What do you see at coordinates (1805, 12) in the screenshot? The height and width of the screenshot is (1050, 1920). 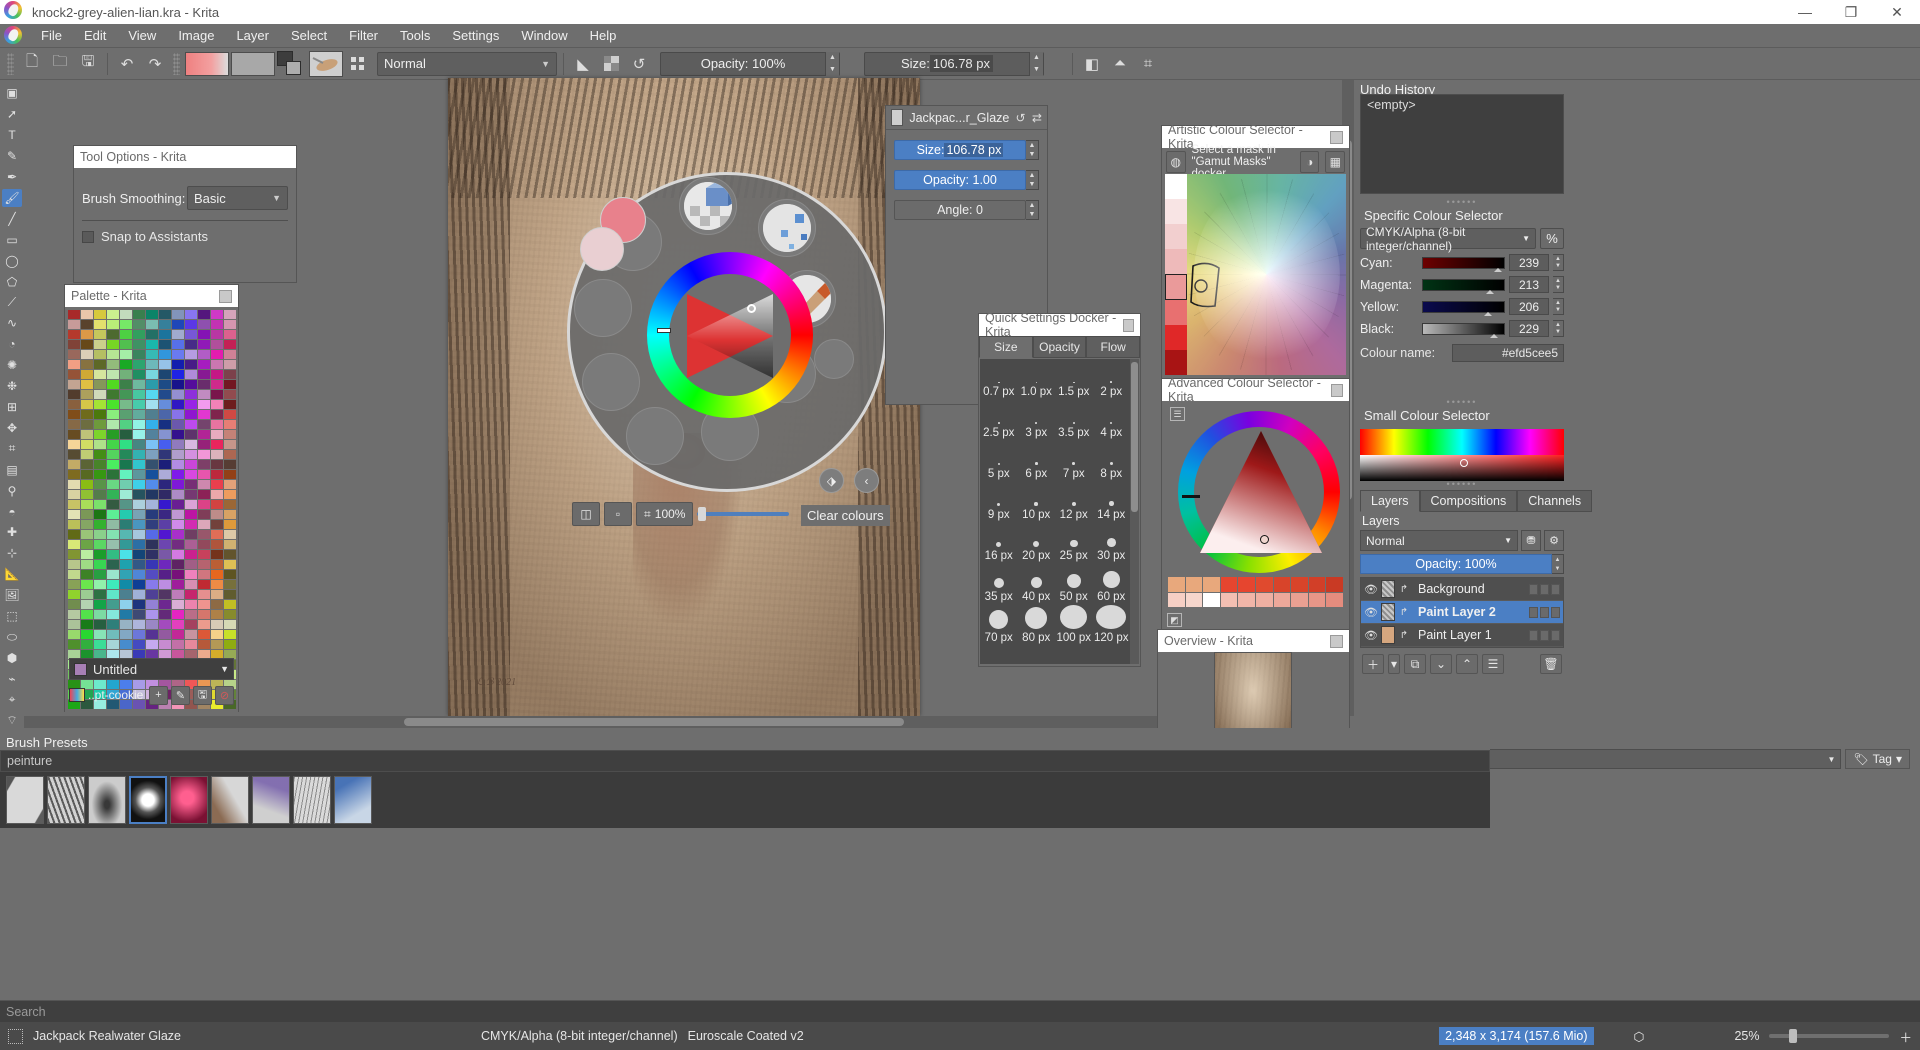 I see `minimize-button: —` at bounding box center [1805, 12].